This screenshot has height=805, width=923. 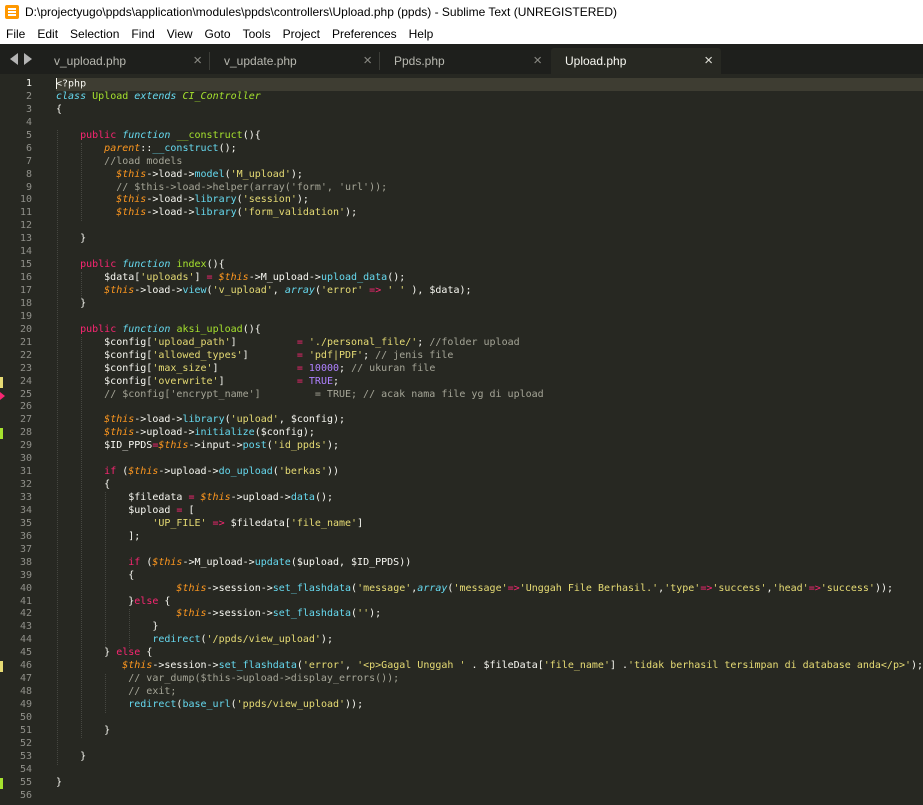 What do you see at coordinates (636, 61) in the screenshot?
I see `tab-upload-php: Upload.php ×` at bounding box center [636, 61].